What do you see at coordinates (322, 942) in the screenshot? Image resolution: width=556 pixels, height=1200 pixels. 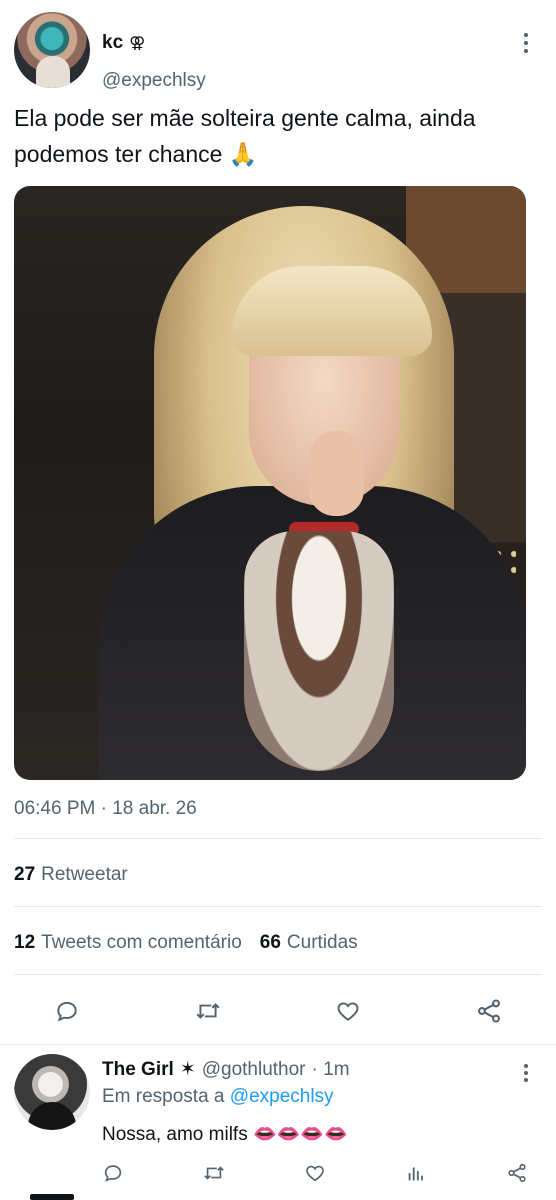 I see `likes-label: Curtidas` at bounding box center [322, 942].